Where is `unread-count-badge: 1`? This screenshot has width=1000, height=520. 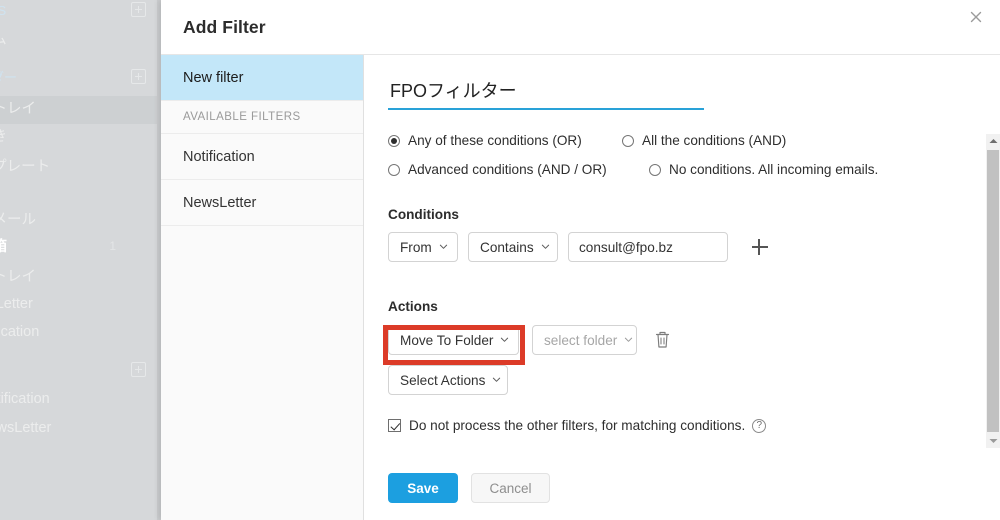 unread-count-badge: 1 is located at coordinates (112, 246).